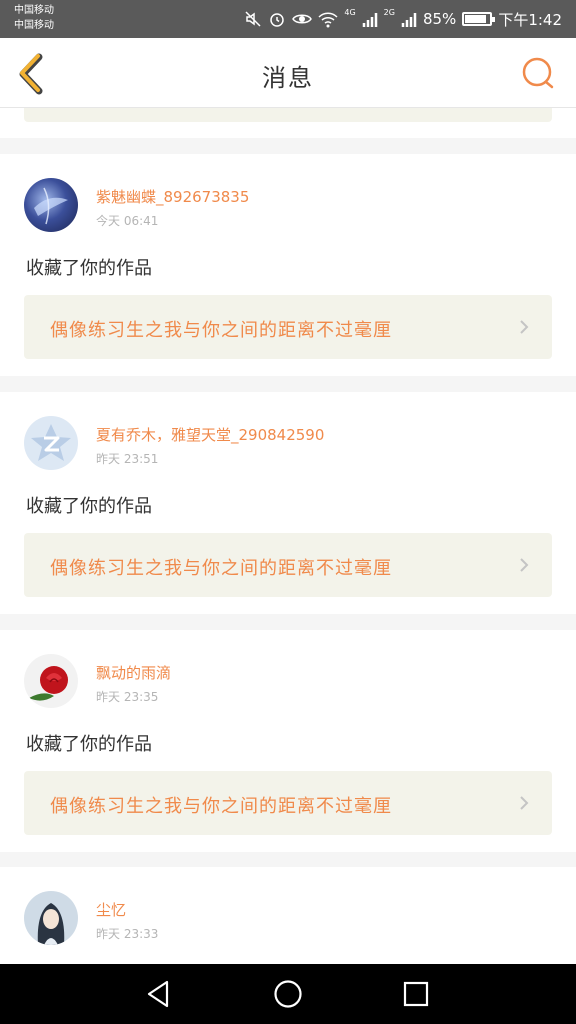 This screenshot has width=576, height=1024. What do you see at coordinates (159, 994) in the screenshot?
I see `back-triangle-icon` at bounding box center [159, 994].